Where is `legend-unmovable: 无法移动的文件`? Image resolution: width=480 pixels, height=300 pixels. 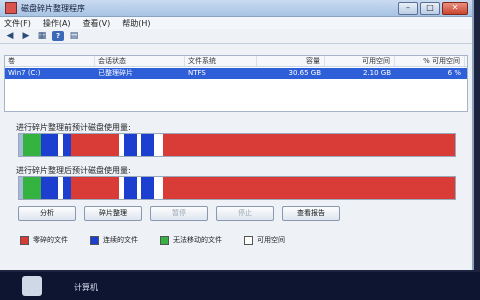
legend-unmovable: 无法移动的文件 is located at coordinates (191, 240).